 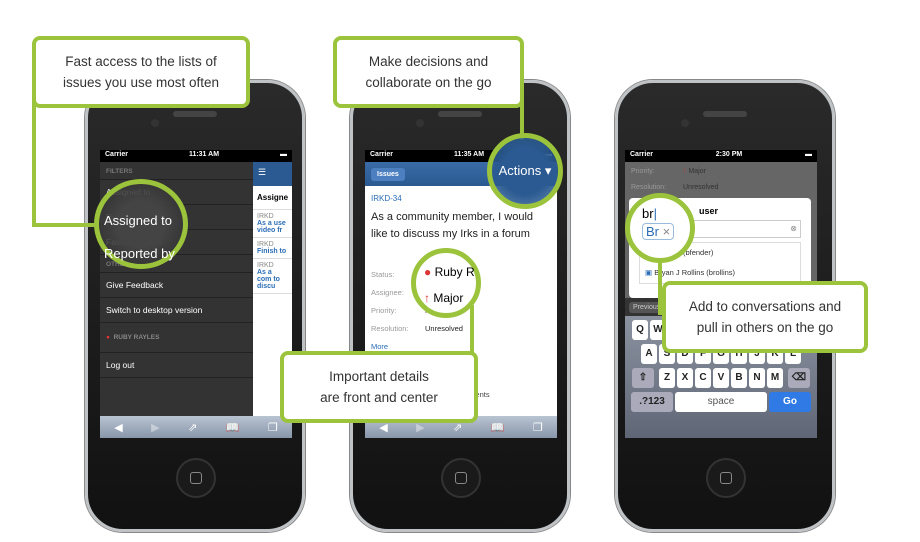 What do you see at coordinates (272, 224) in the screenshot?
I see `issue-row: IRKD As a use video fr` at bounding box center [272, 224].